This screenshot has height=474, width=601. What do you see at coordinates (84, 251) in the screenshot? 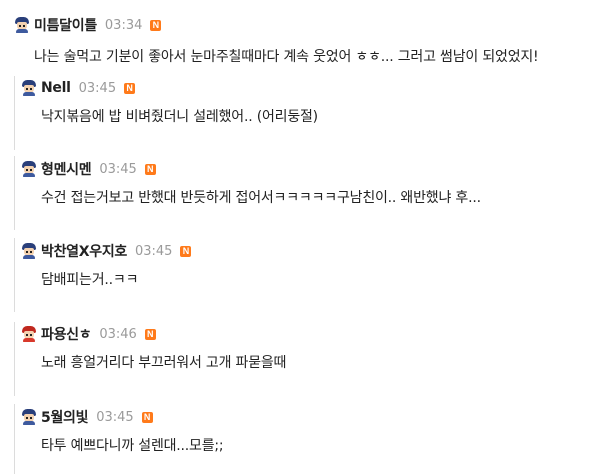
I see `comment-nickname: 박찬열X우지호` at bounding box center [84, 251].